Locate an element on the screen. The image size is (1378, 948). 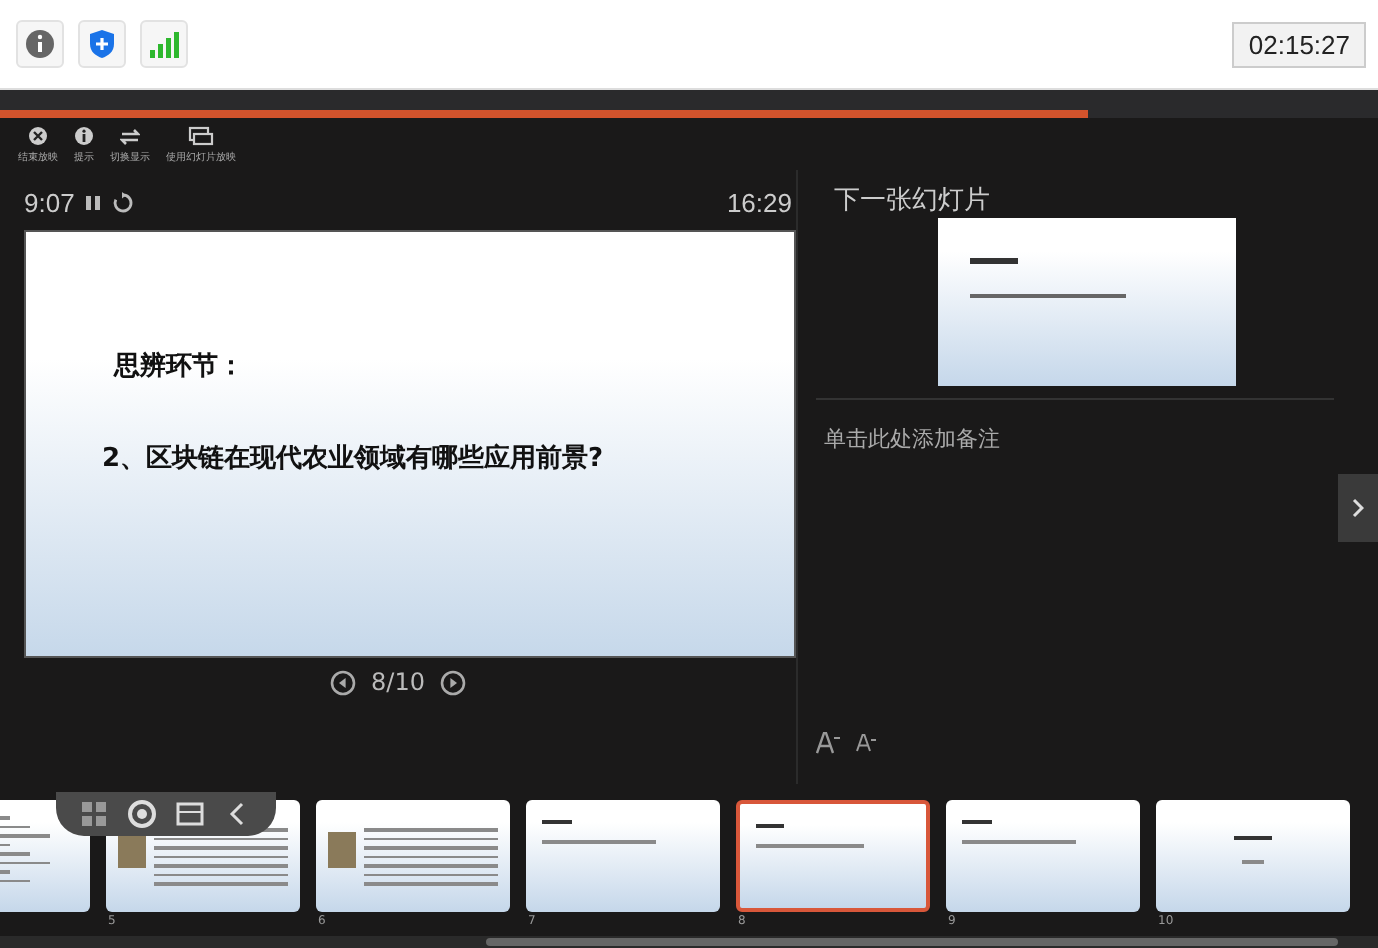
shield-button is located at coordinates (102, 44).